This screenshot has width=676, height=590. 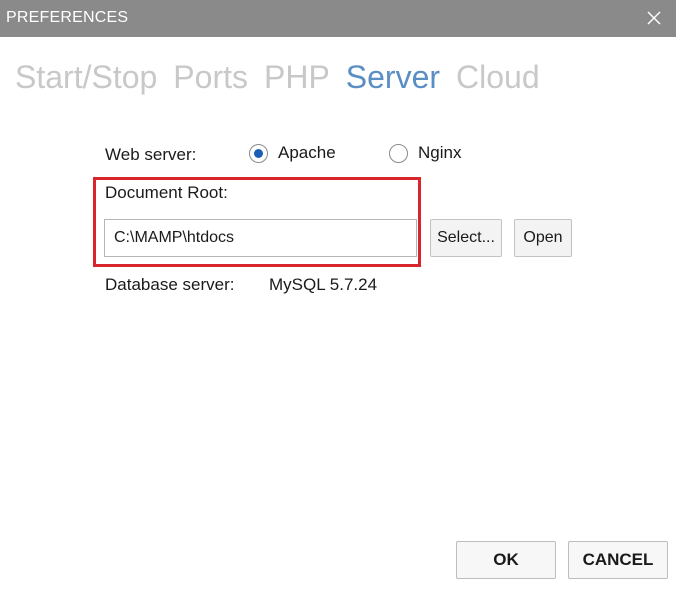 I want to click on nginx-radio: Nginx, so click(x=425, y=153).